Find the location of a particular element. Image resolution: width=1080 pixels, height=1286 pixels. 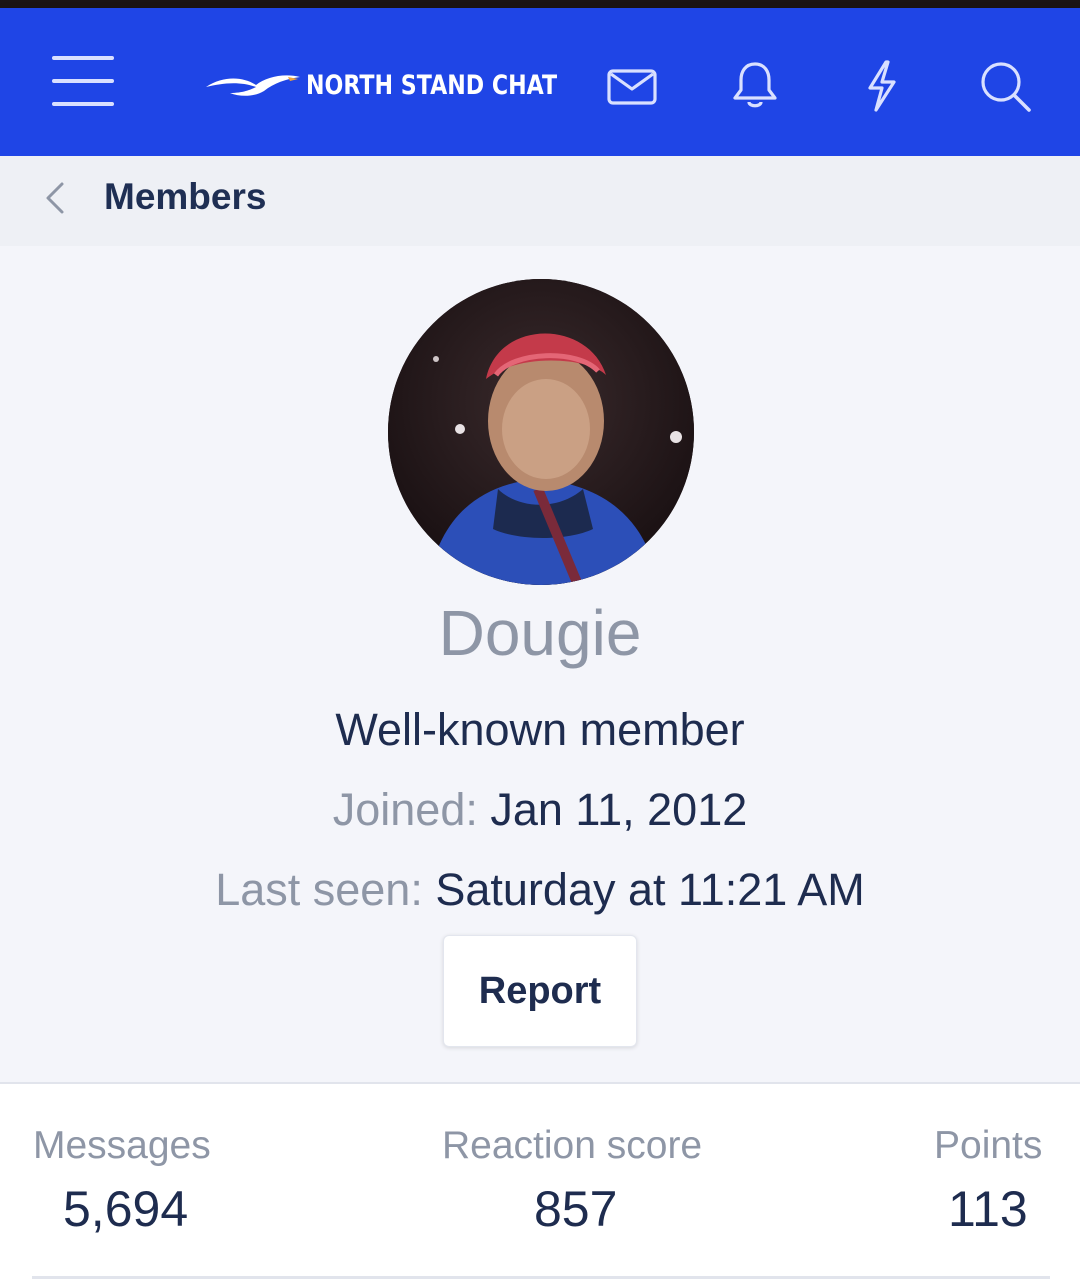

status-strip is located at coordinates (540, 4).